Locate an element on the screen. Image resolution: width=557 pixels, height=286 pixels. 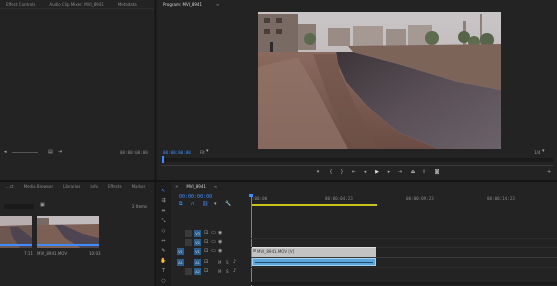
timeline-close-icon: ✕ is located at coordinates (176, 186).